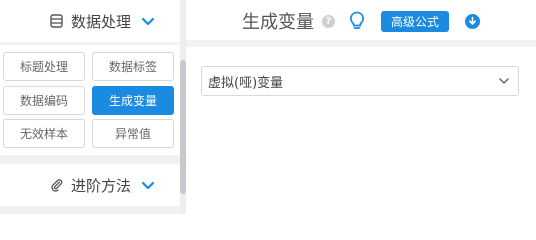  Describe the element at coordinates (44, 133) in the screenshot. I see `invalid-sample-button: 无效样本` at that location.